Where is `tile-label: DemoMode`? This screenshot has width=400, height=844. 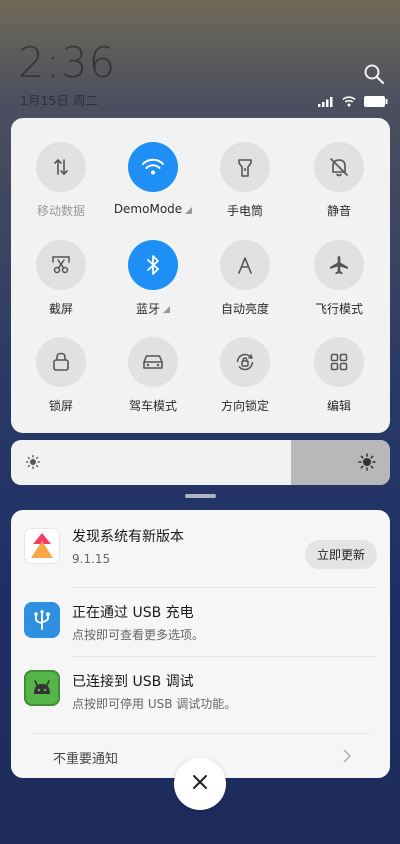
tile-label: DemoMode is located at coordinates (153, 209).